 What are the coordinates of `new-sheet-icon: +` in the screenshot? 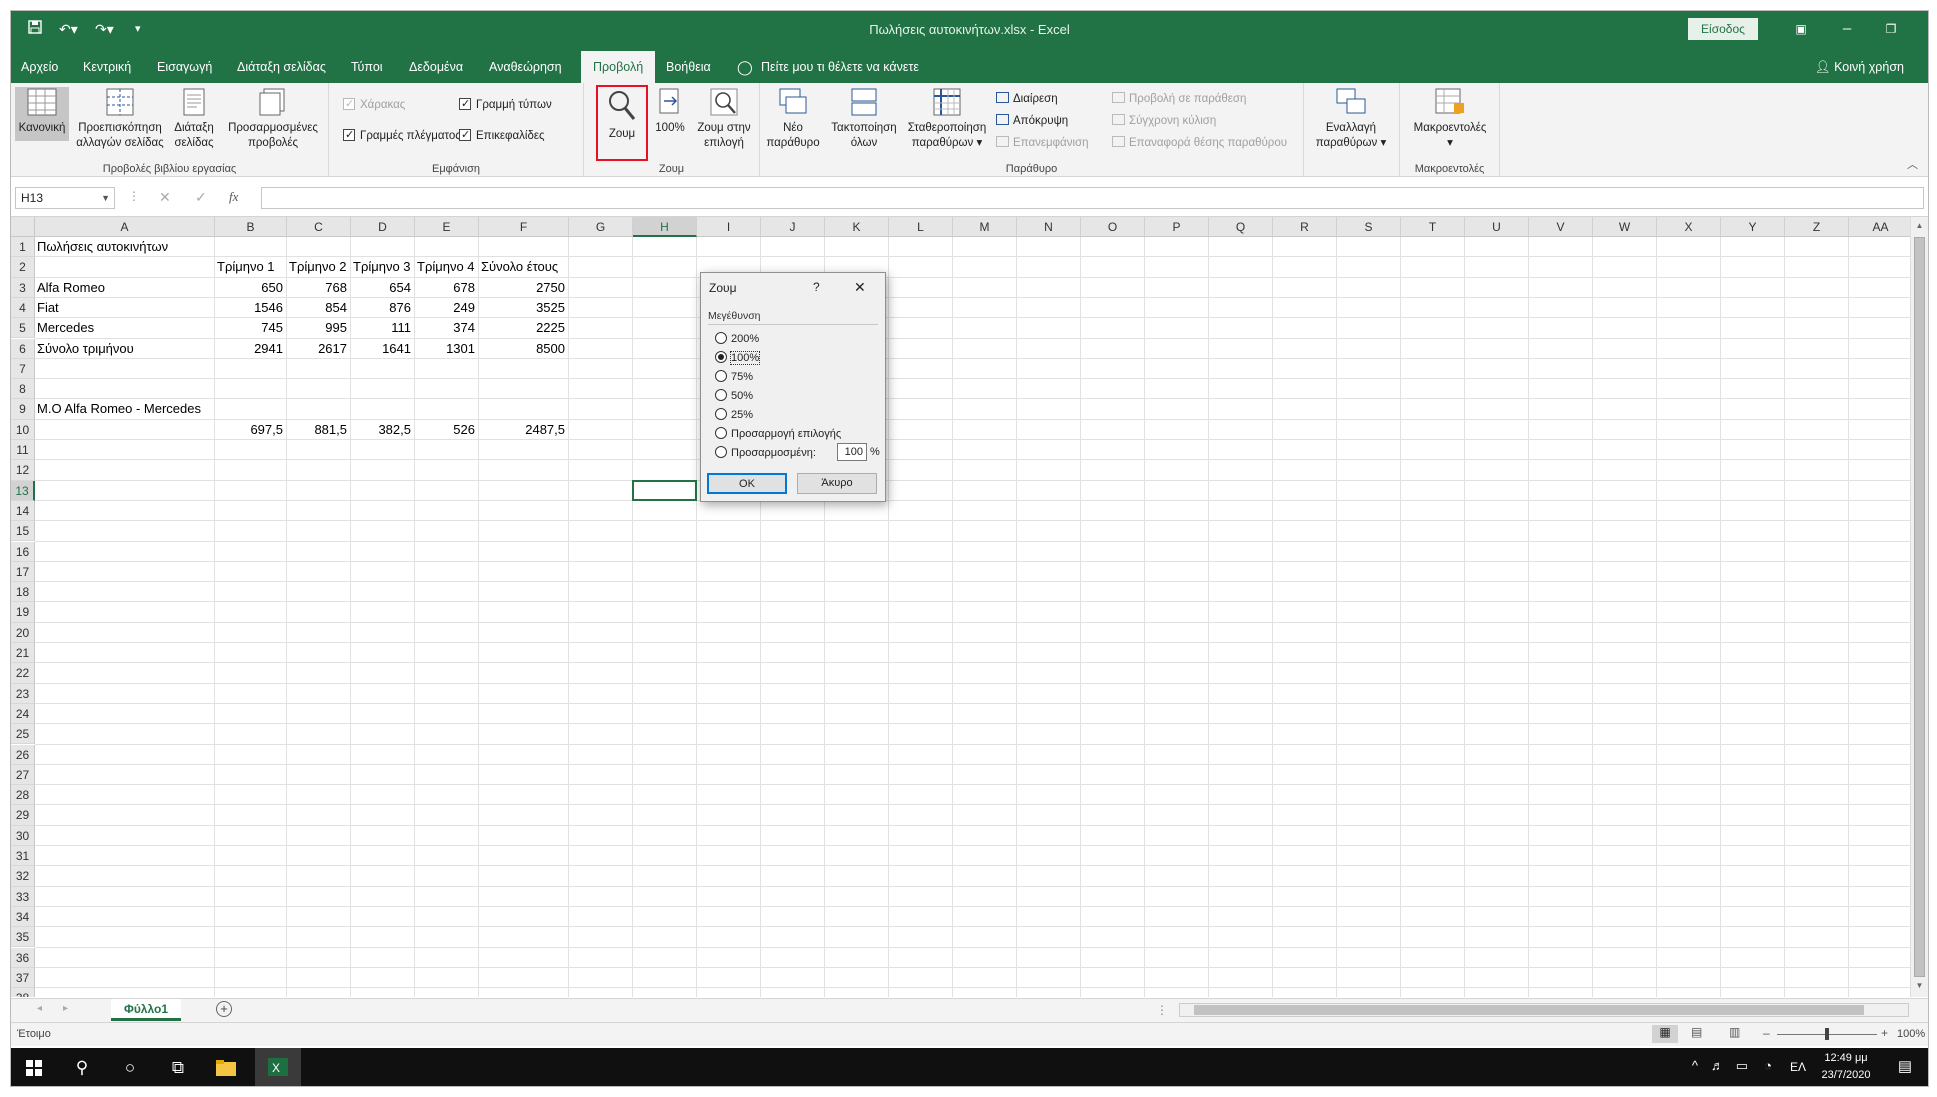 It's located at (224, 1009).